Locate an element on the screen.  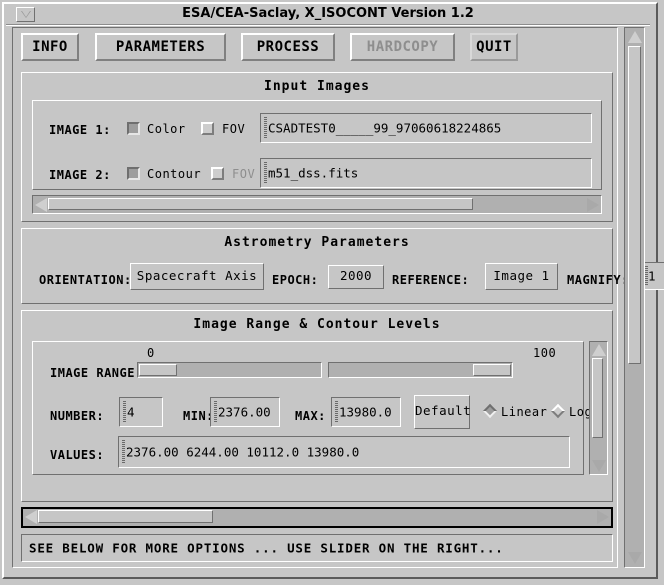
number-input: 4 is located at coordinates (141, 412).